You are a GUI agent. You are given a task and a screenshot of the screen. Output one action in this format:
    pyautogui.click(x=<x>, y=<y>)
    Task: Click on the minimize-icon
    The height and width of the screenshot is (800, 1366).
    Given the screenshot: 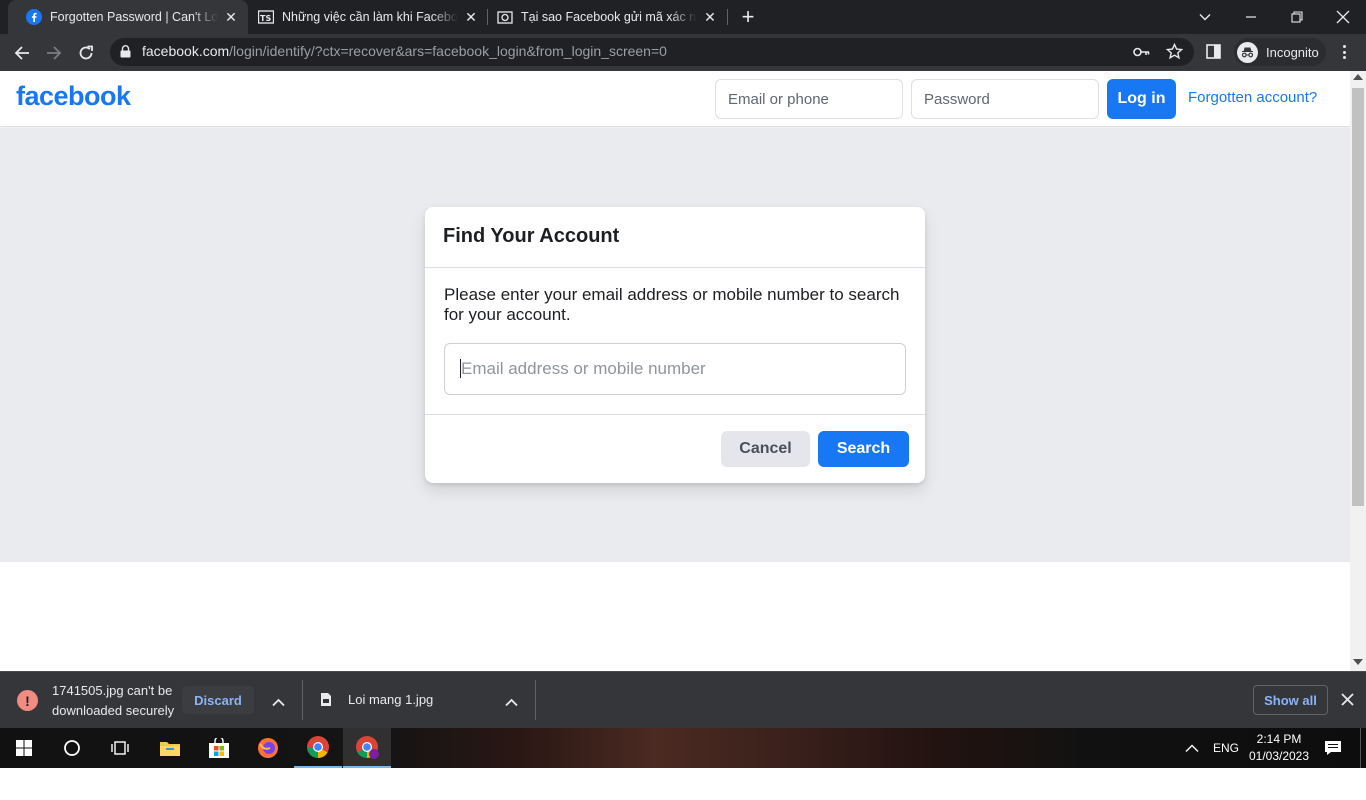 What is the action you would take?
    pyautogui.click(x=1251, y=17)
    